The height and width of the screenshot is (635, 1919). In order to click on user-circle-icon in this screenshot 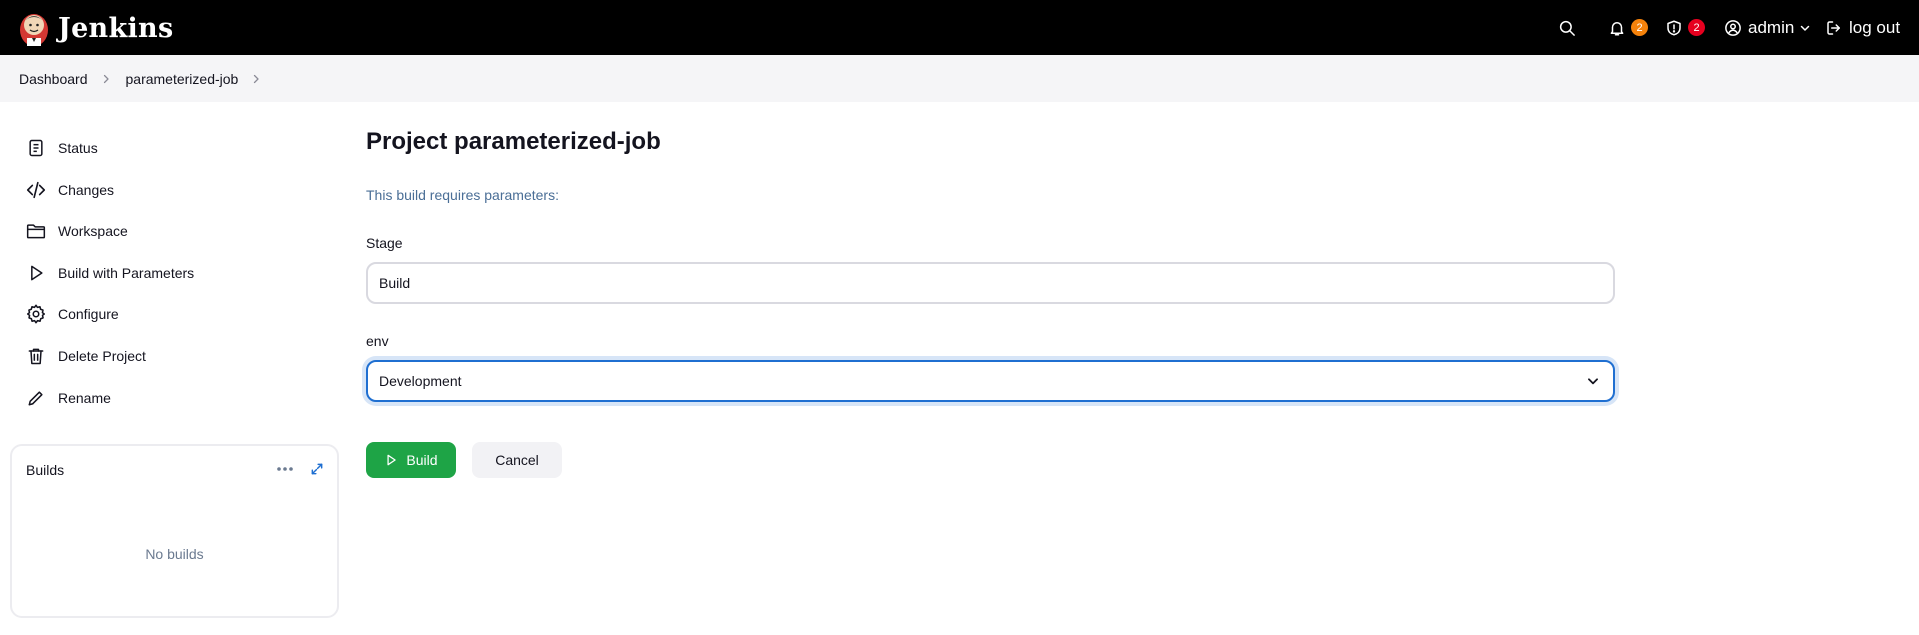, I will do `click(1733, 27)`.